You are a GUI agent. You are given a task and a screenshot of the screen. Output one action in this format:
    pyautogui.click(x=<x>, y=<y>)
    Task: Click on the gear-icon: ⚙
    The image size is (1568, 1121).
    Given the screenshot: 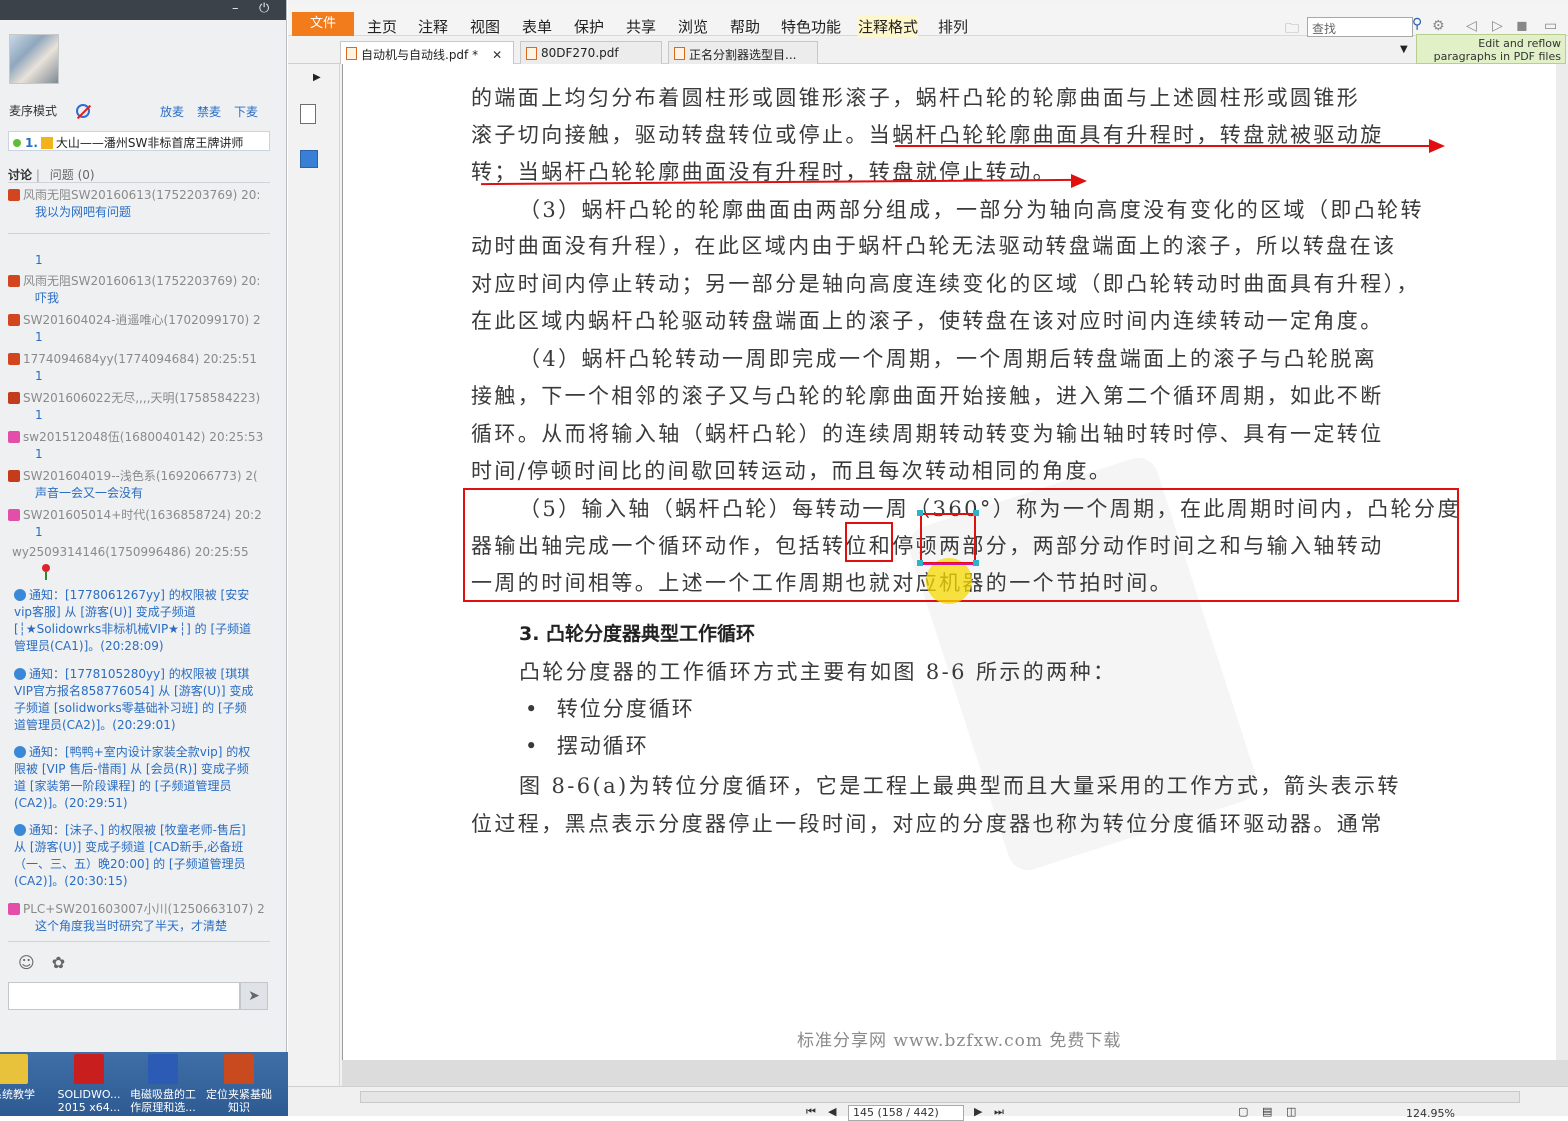 What is the action you would take?
    pyautogui.click(x=1438, y=26)
    